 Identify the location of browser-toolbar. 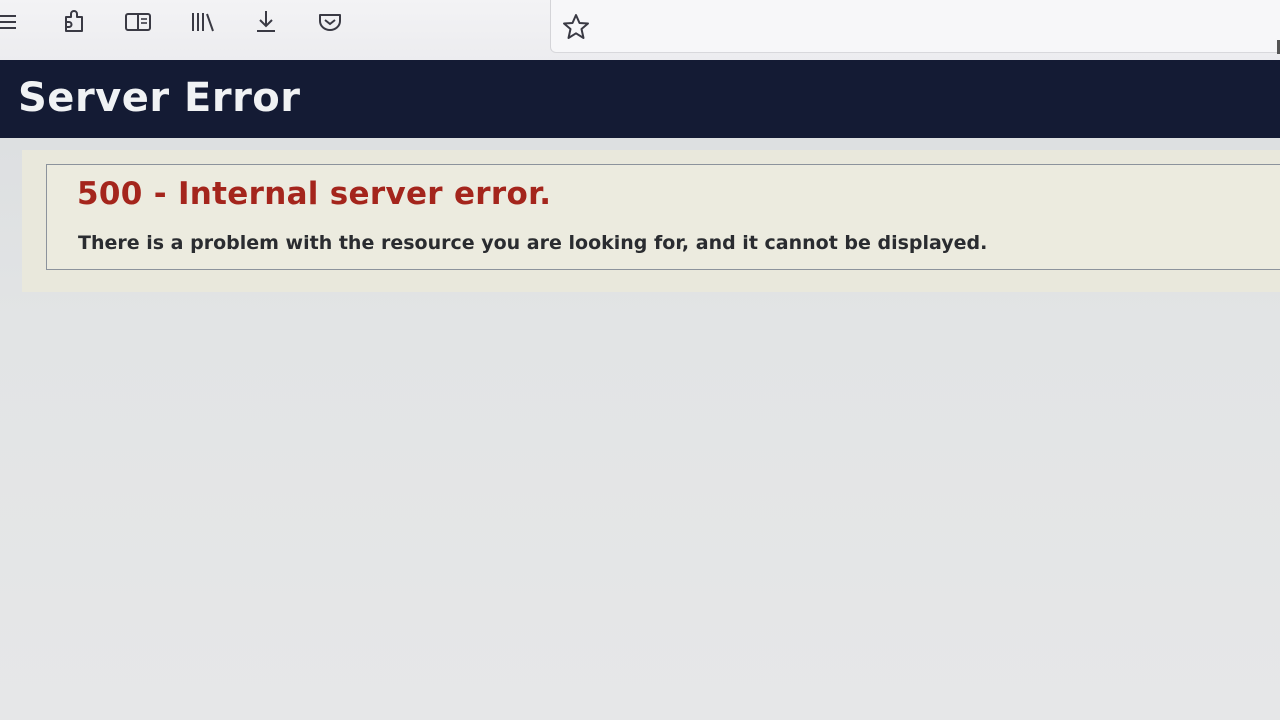
(640, 31).